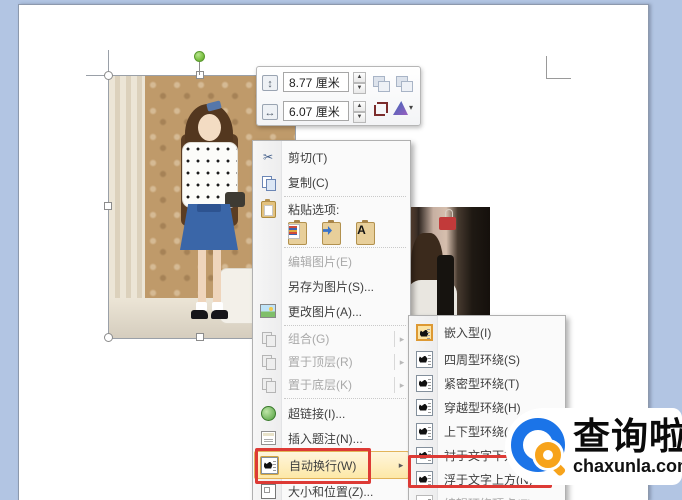  What do you see at coordinates (487, 359) in the screenshot?
I see `submenu-item-square: 四周型环绕(S)` at bounding box center [487, 359].